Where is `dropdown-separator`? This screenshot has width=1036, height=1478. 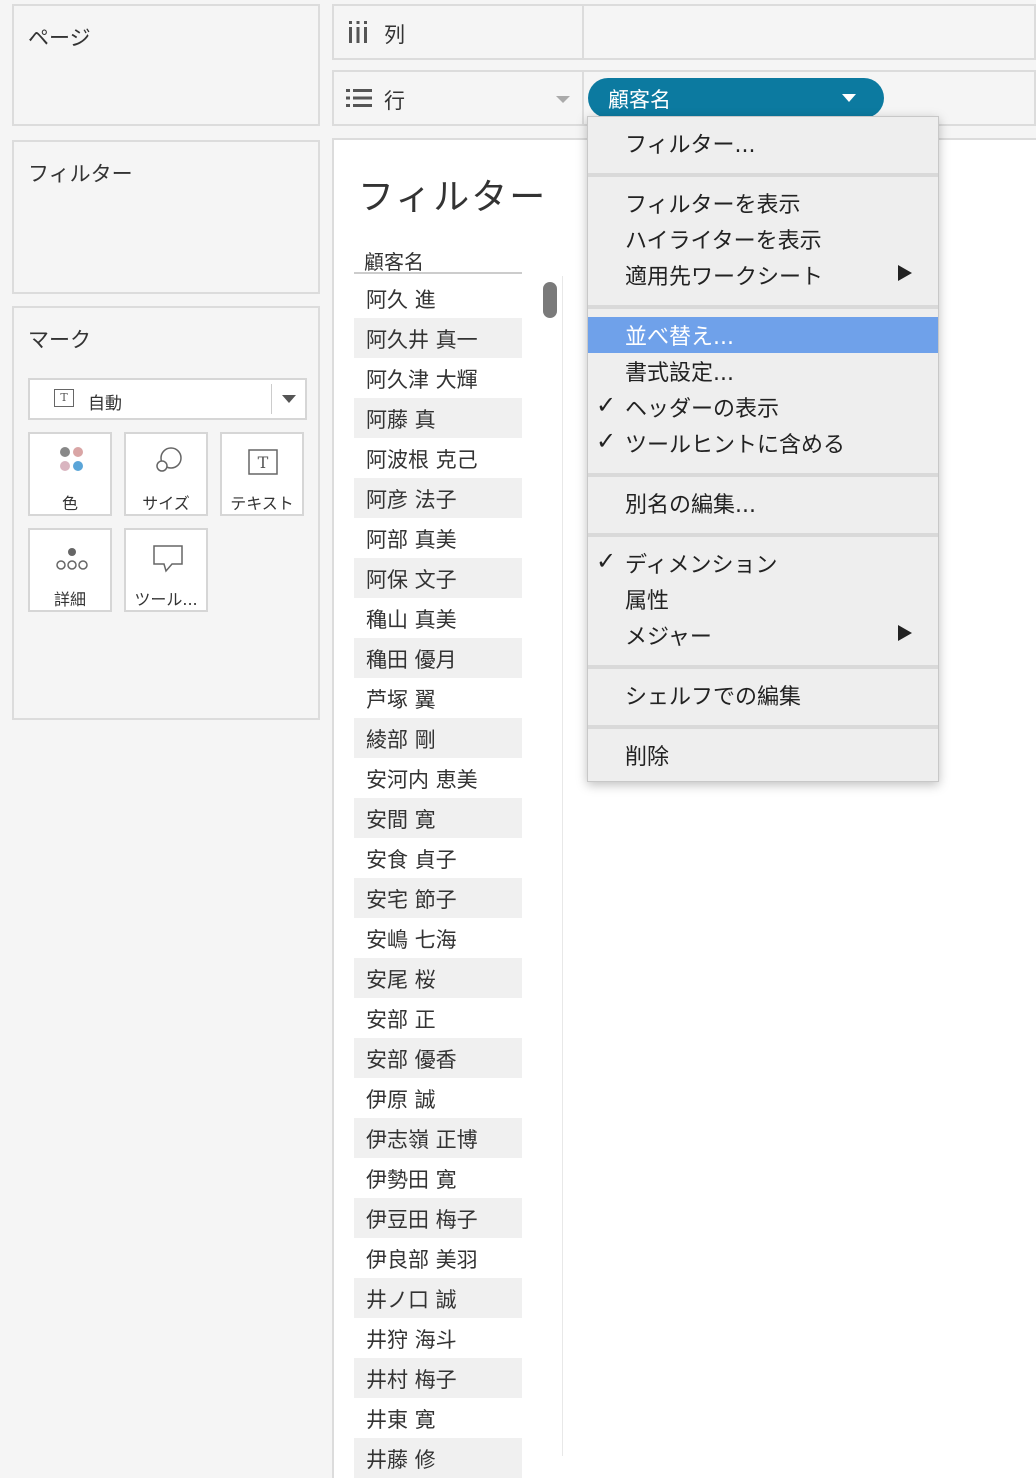 dropdown-separator is located at coordinates (271, 399).